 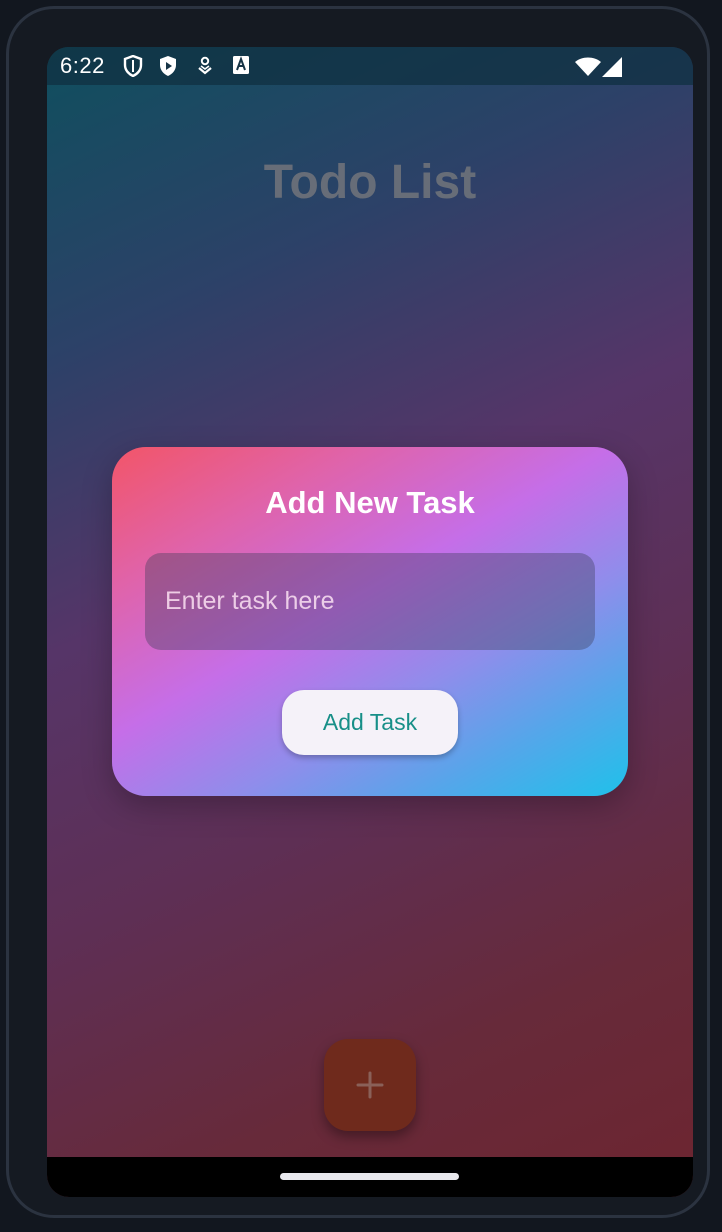 I want to click on wifi-icon, so click(x=588, y=69).